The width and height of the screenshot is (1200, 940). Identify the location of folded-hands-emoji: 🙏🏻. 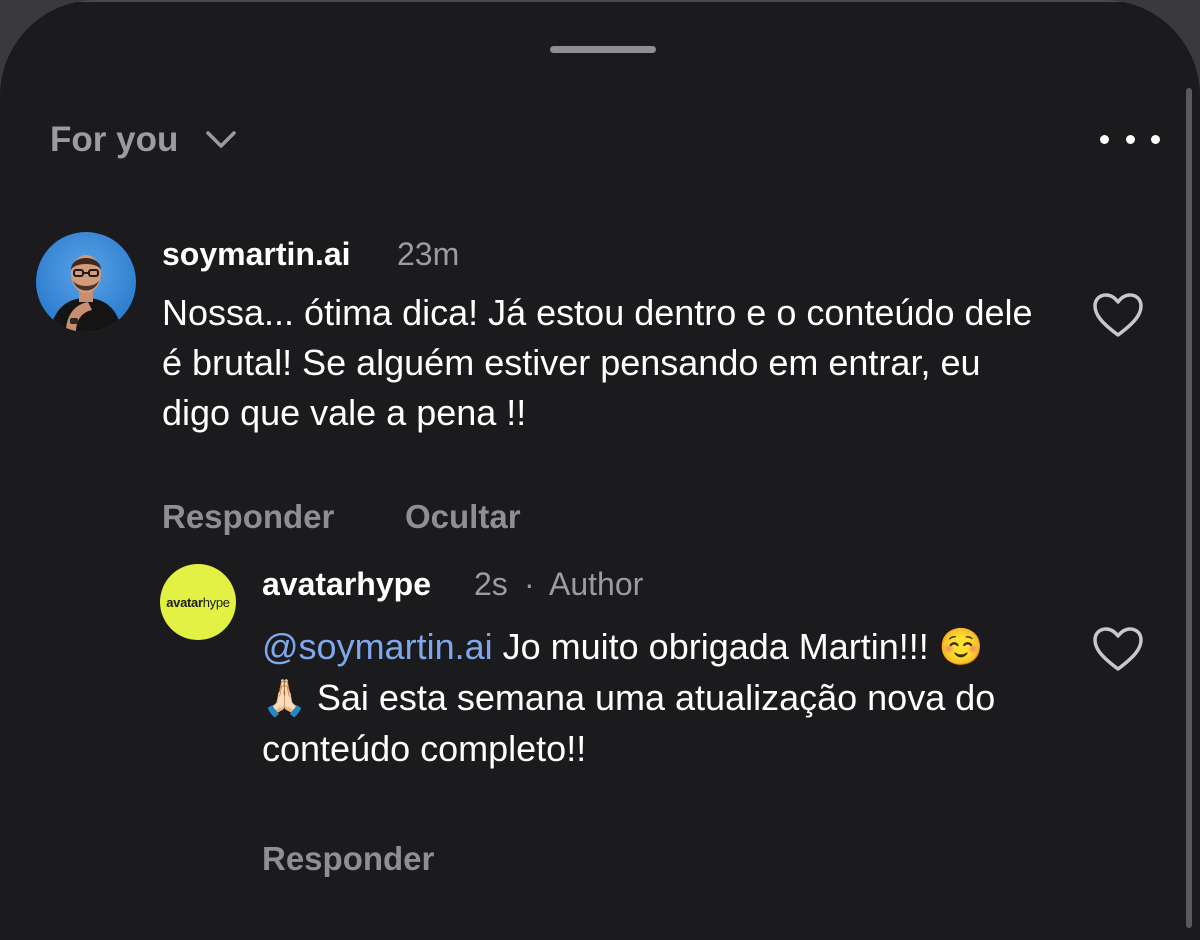
(284, 698).